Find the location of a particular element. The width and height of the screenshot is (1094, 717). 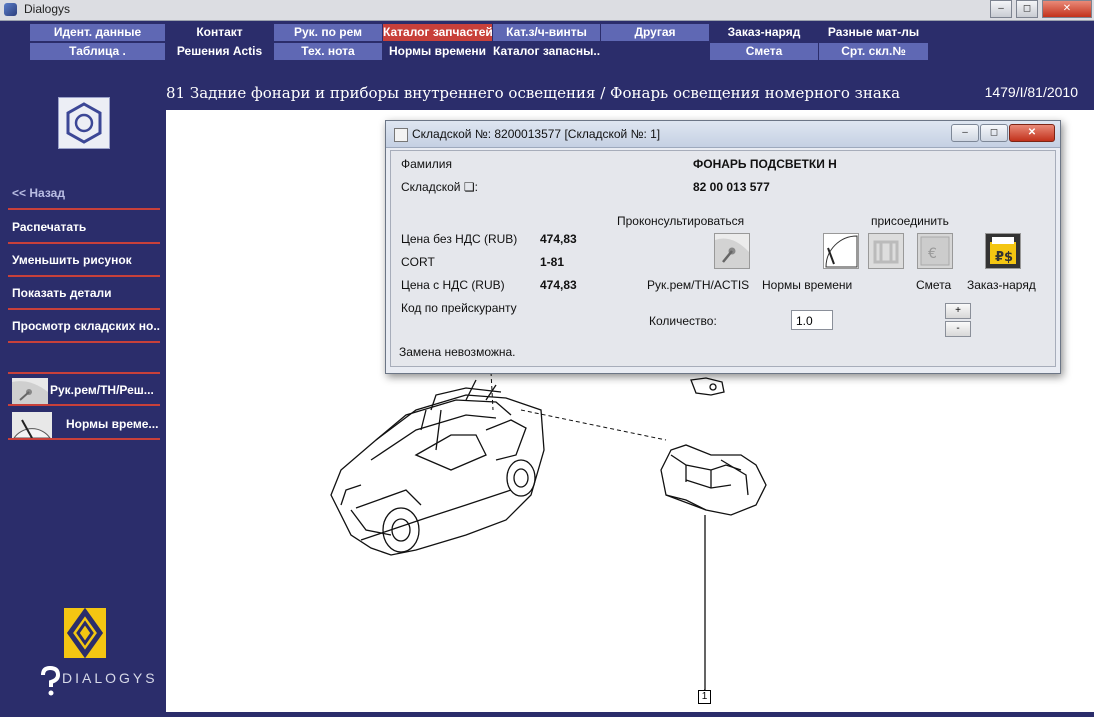

dialog-maximize-button: ◻ is located at coordinates (994, 133).